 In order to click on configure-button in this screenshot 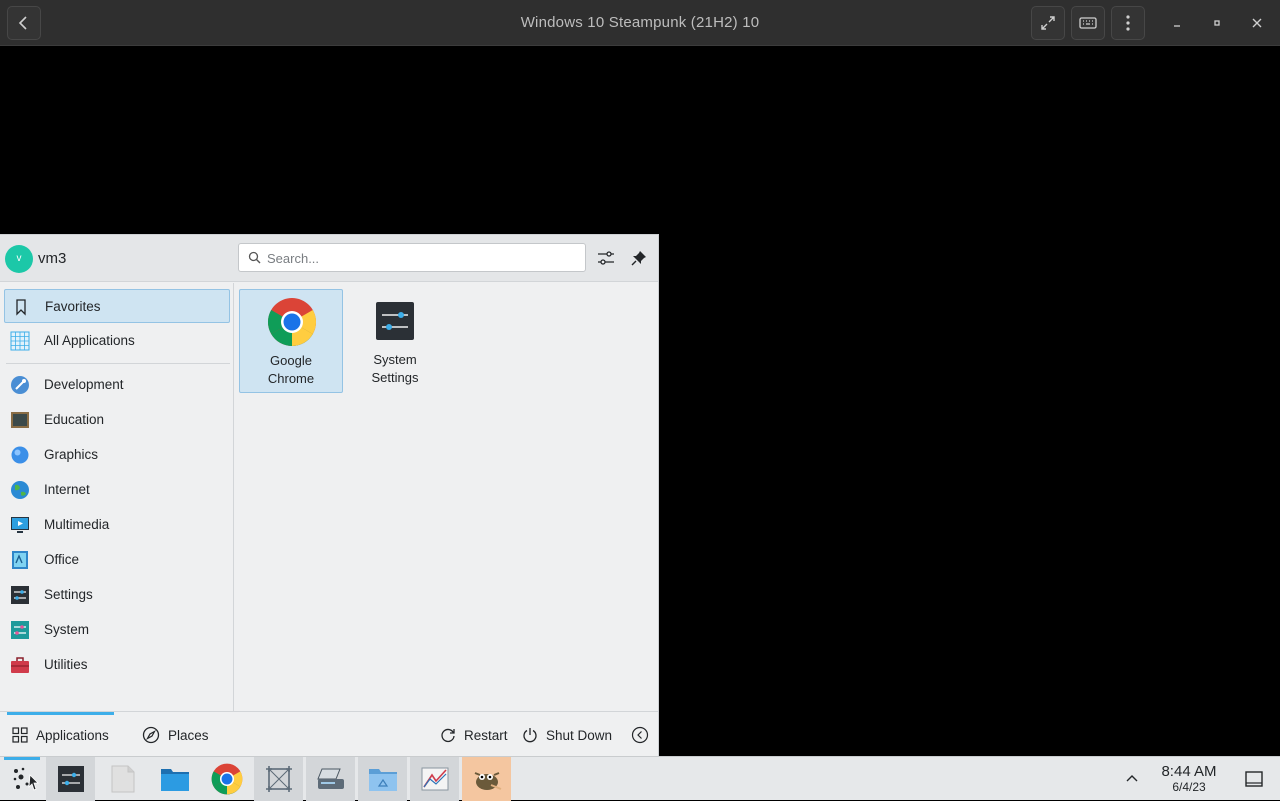, I will do `click(606, 258)`.